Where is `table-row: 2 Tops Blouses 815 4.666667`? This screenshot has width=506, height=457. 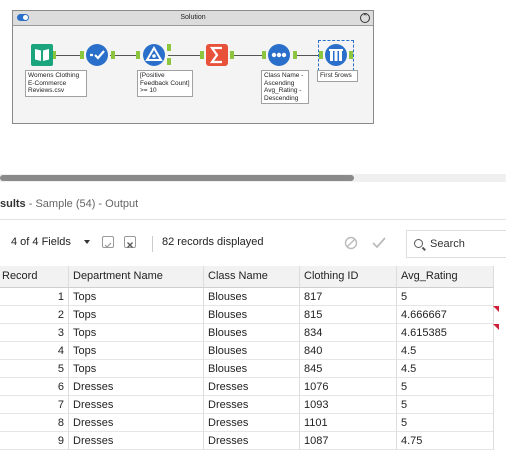
table-row: 2 Tops Blouses 815 4.666667 is located at coordinates (253, 315).